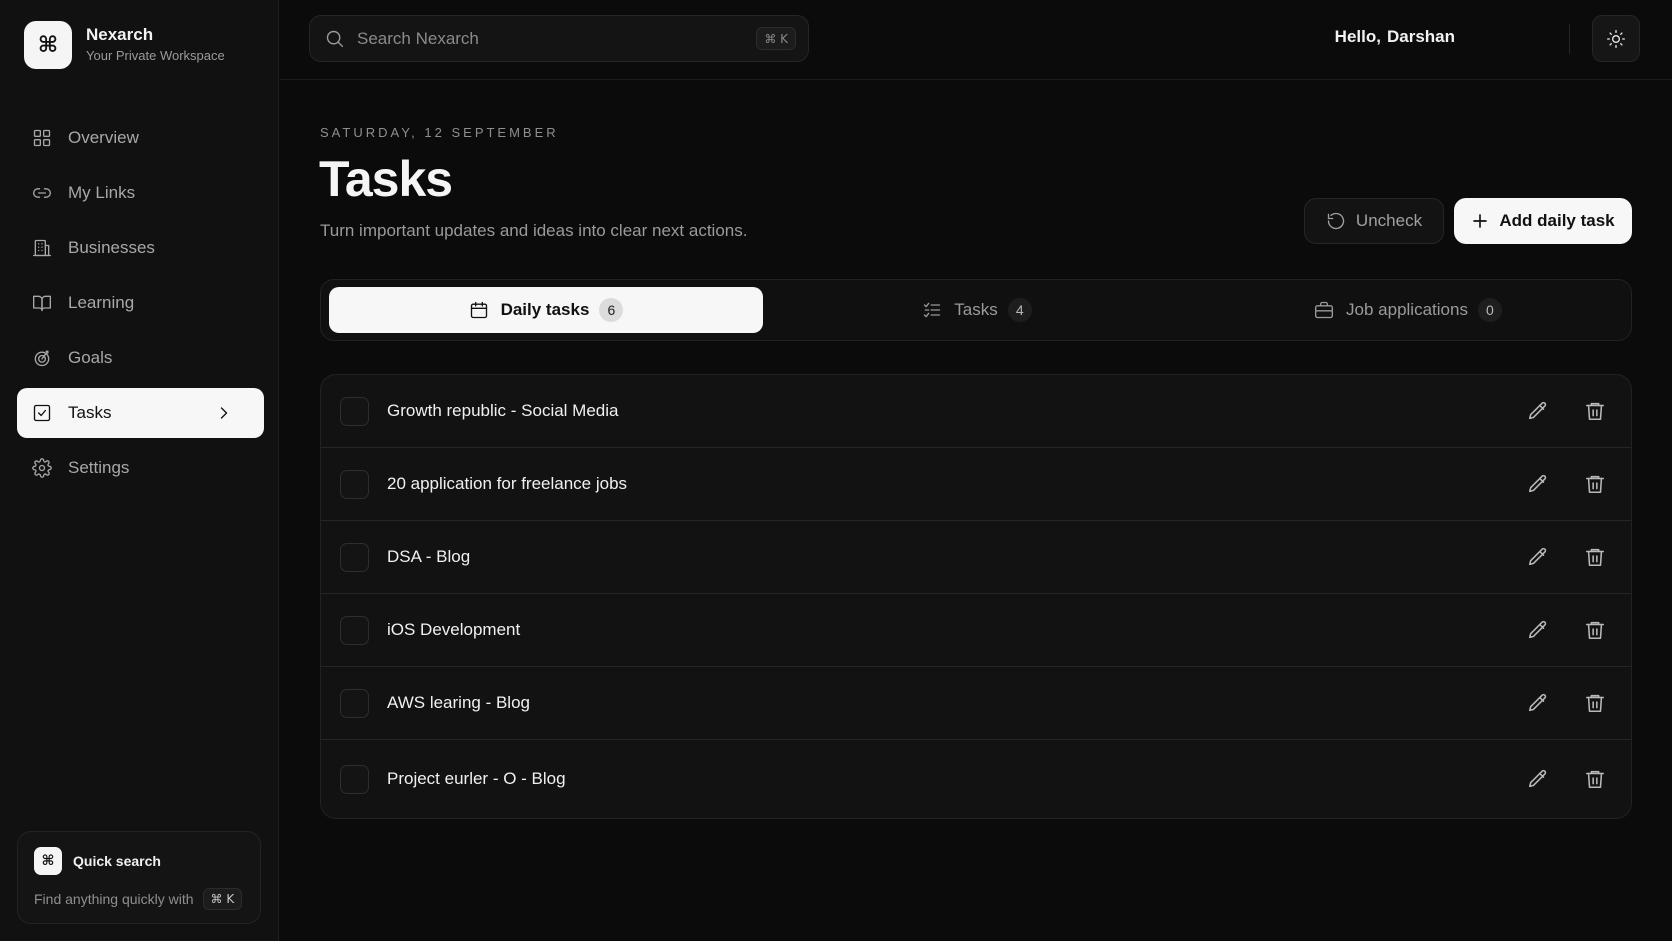  What do you see at coordinates (976, 40) in the screenshot?
I see `topbar: Search Nexarch ⌘ K Hello, Darshan` at bounding box center [976, 40].